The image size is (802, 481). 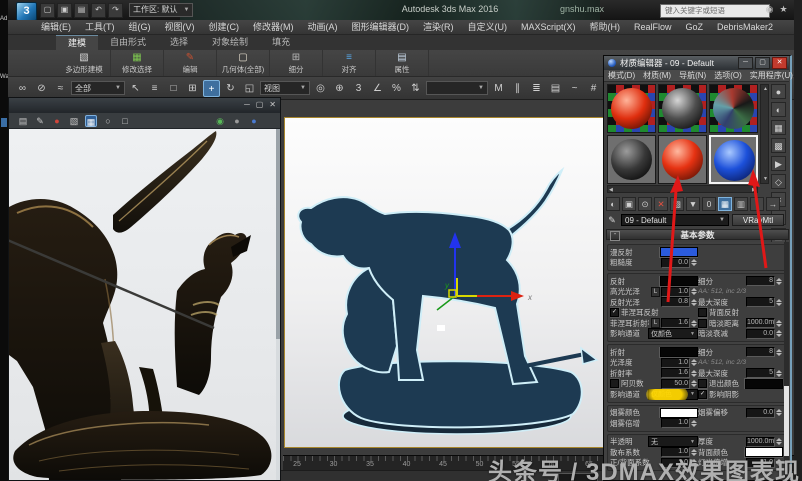 I want to click on use-pivot-center-icon: ◎, so click(x=320, y=88).